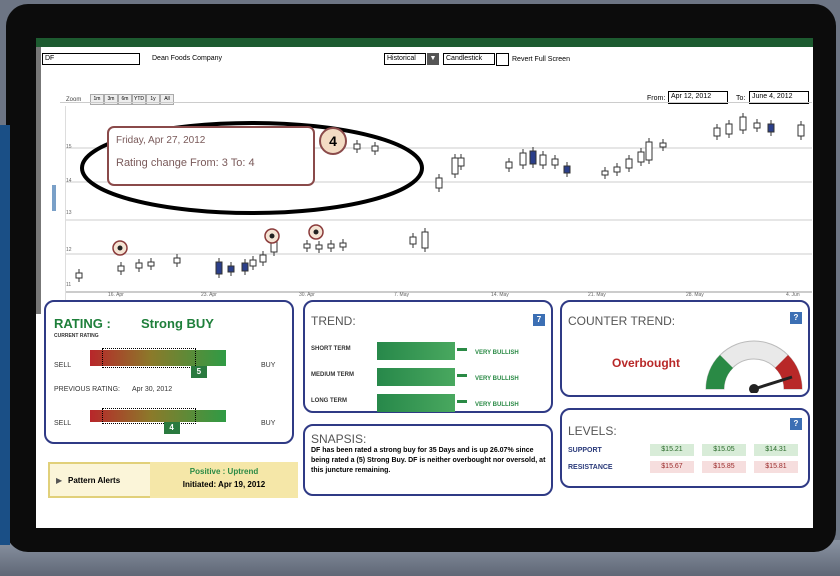 The width and height of the screenshot is (840, 576). What do you see at coordinates (224, 471) in the screenshot?
I see `pattern-status: Positive : Uptrend` at bounding box center [224, 471].